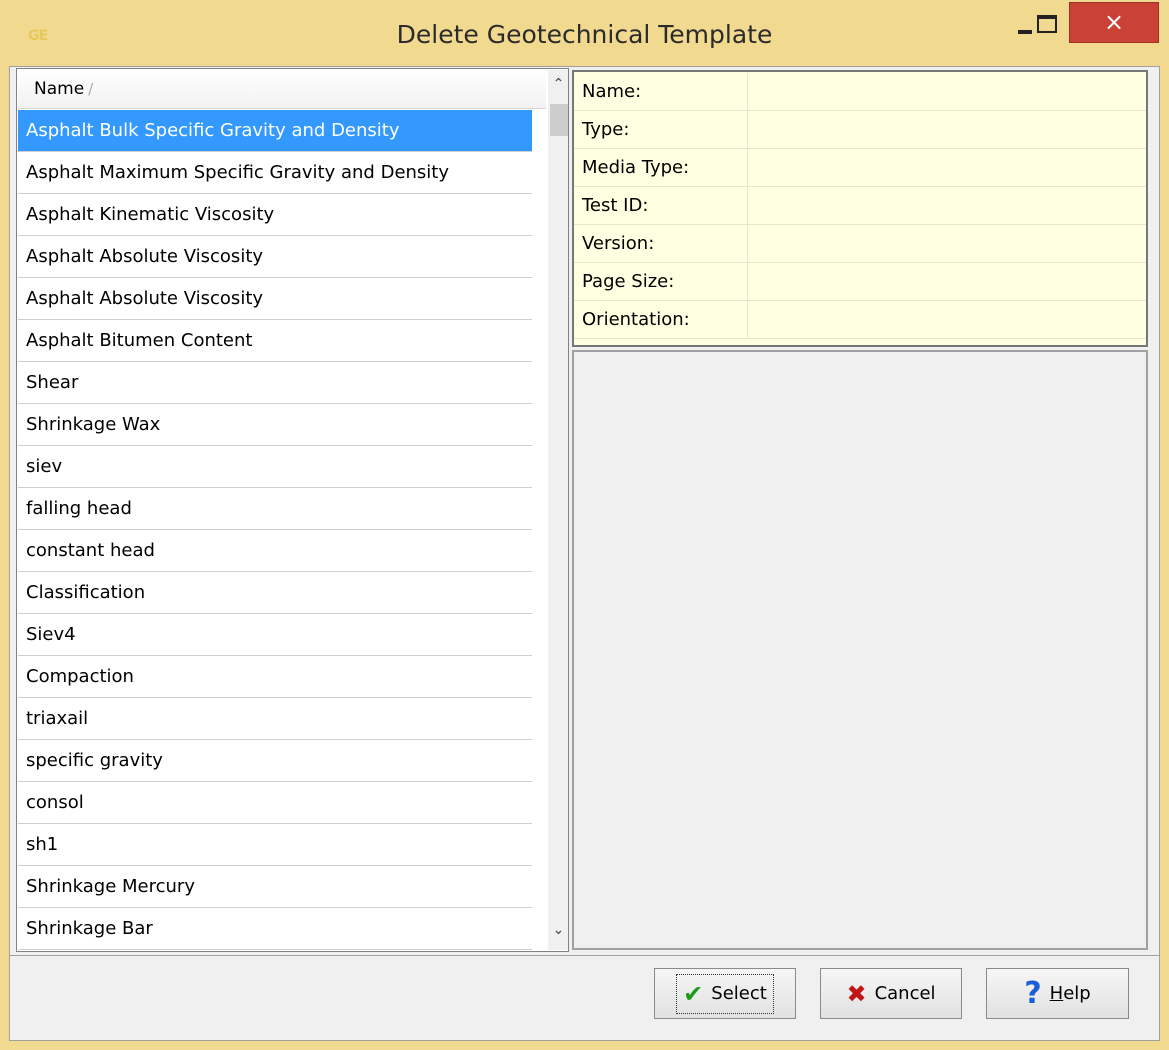 The height and width of the screenshot is (1050, 1169). I want to click on help-button: ? Help, so click(1057, 993).